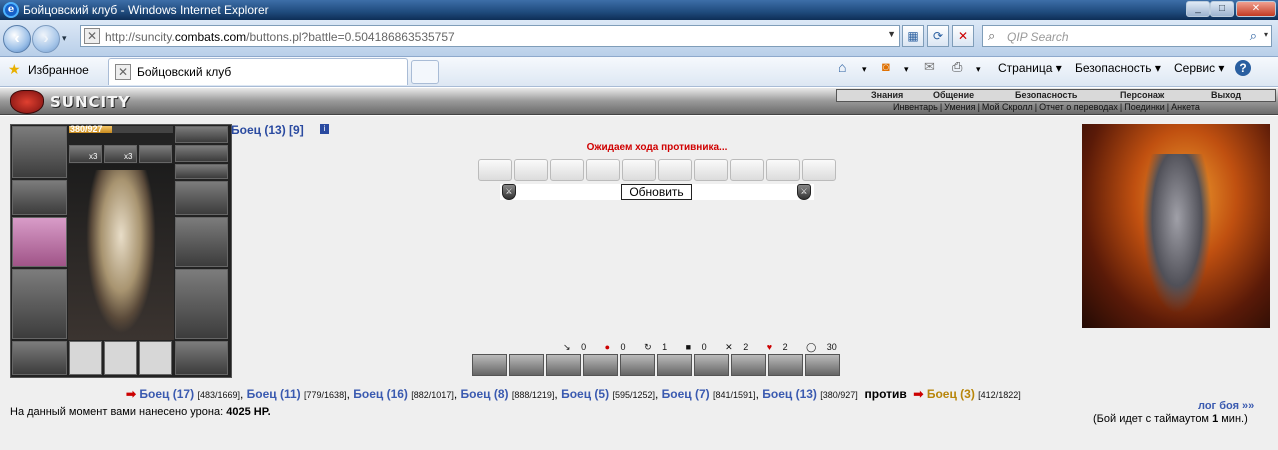 The image size is (1278, 450). I want to click on refresh-page-icon: ⟳, so click(938, 36).